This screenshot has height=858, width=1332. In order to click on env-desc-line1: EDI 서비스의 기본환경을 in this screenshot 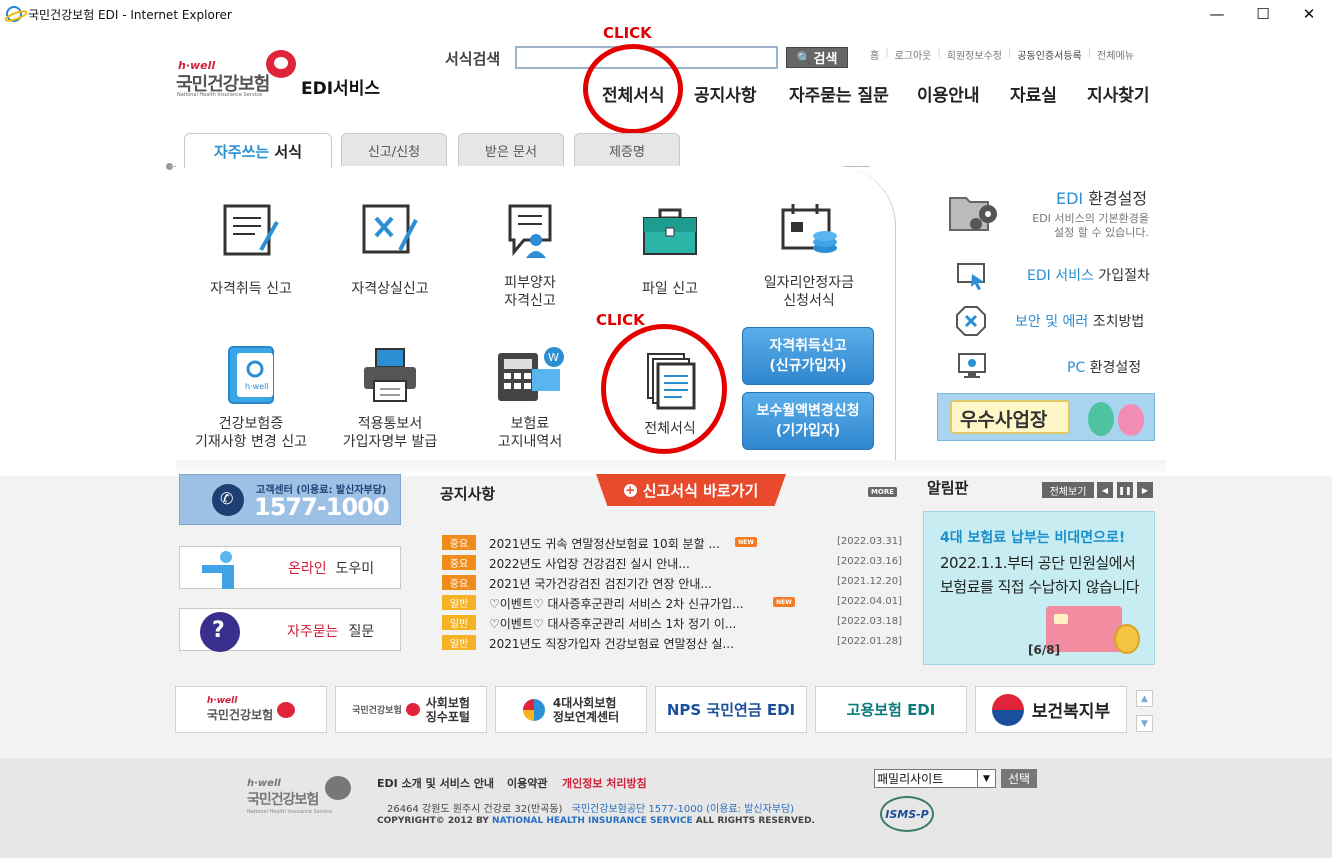, I will do `click(1090, 218)`.